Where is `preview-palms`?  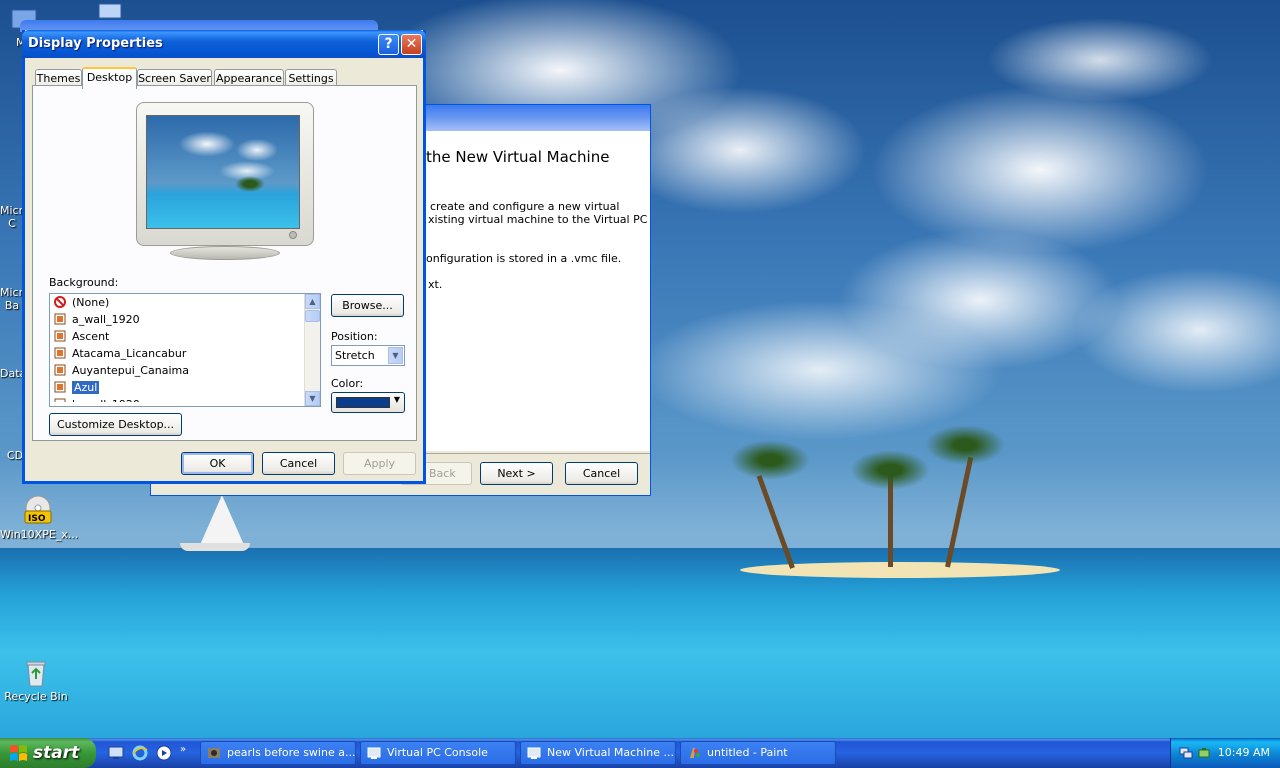
preview-palms is located at coordinates (250, 184).